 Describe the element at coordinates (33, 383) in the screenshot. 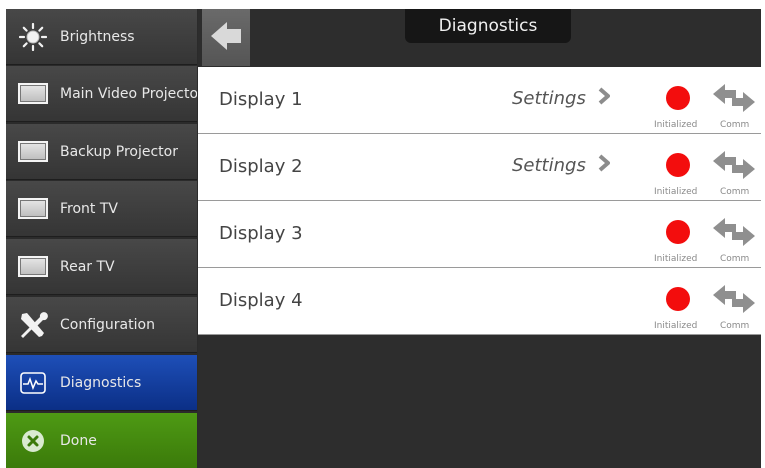

I see `waveform-icon` at that location.